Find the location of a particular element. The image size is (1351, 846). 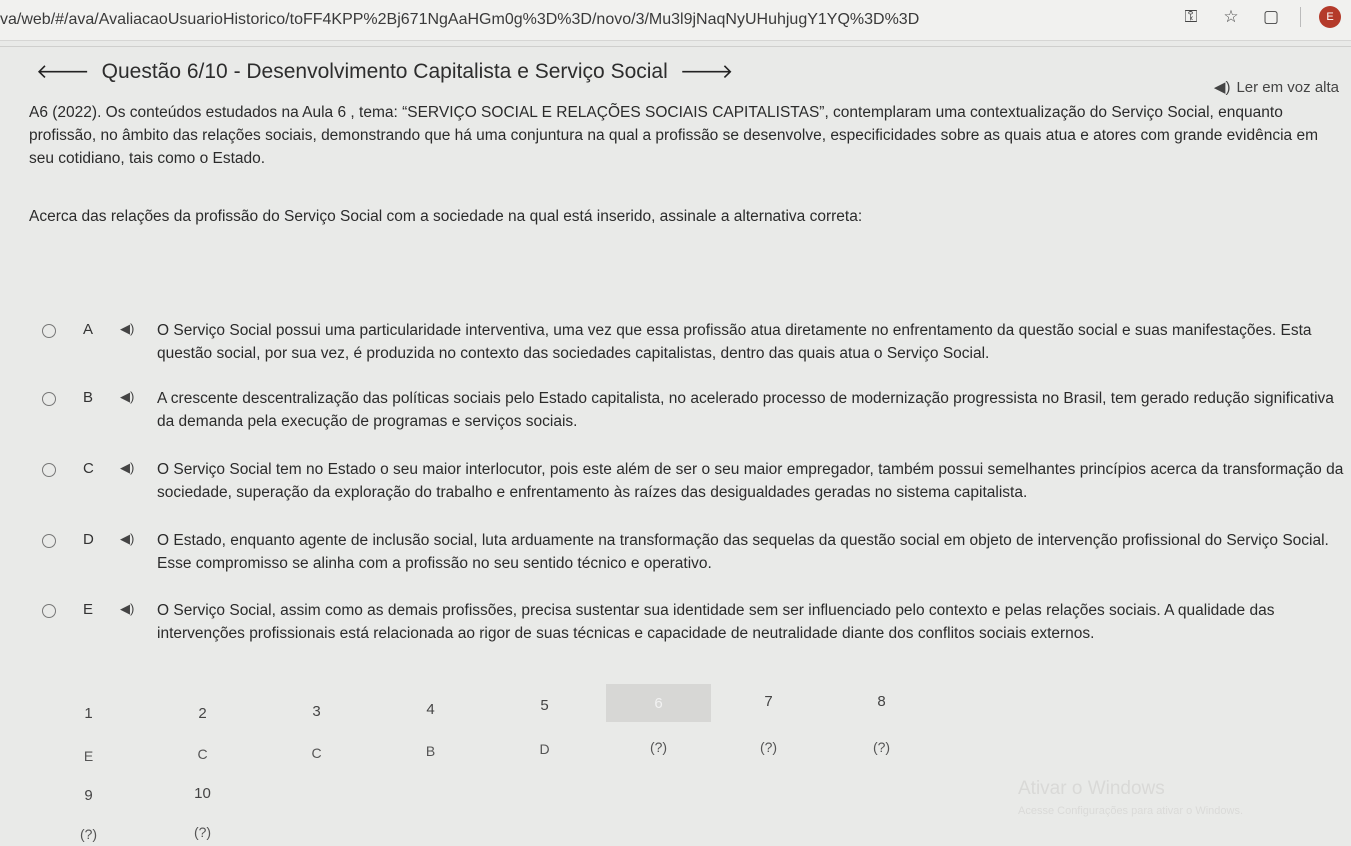

toolbar-divider is located at coordinates (1300, 17).